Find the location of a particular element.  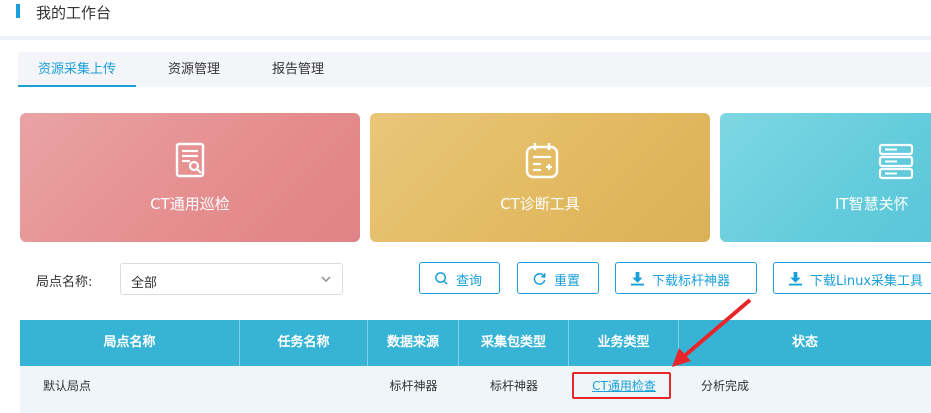

clipboard-plus-icon is located at coordinates (542, 161).